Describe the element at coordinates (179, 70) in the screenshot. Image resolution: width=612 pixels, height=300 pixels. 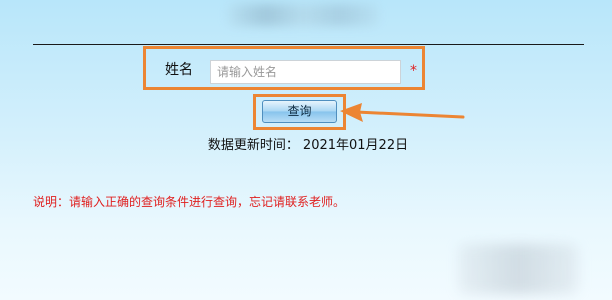
I see `name-label: 姓名` at that location.